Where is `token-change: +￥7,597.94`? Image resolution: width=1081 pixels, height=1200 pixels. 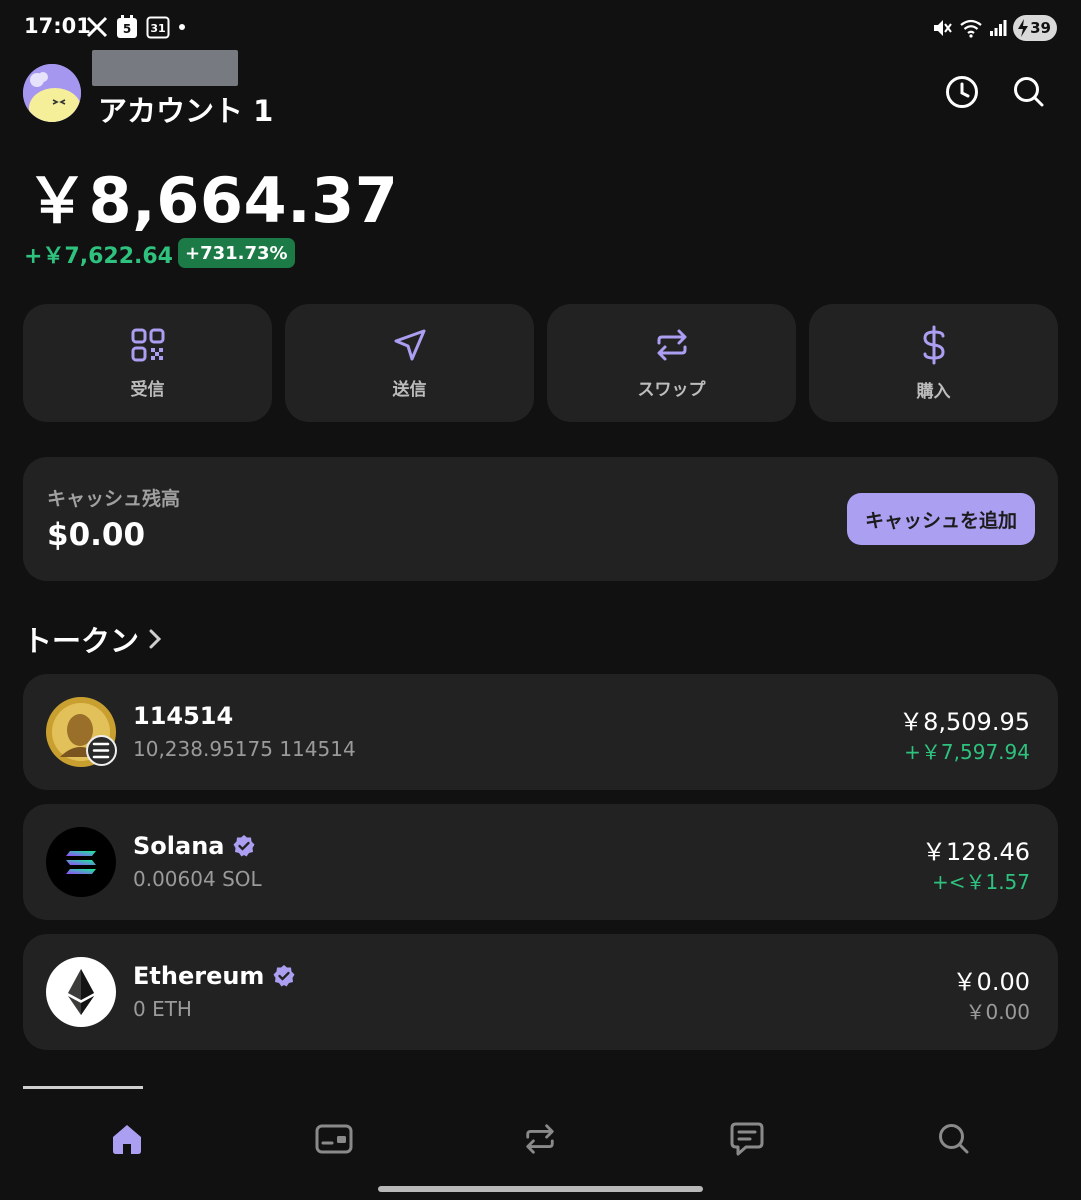 token-change: +￥7,597.94 is located at coordinates (967, 752).